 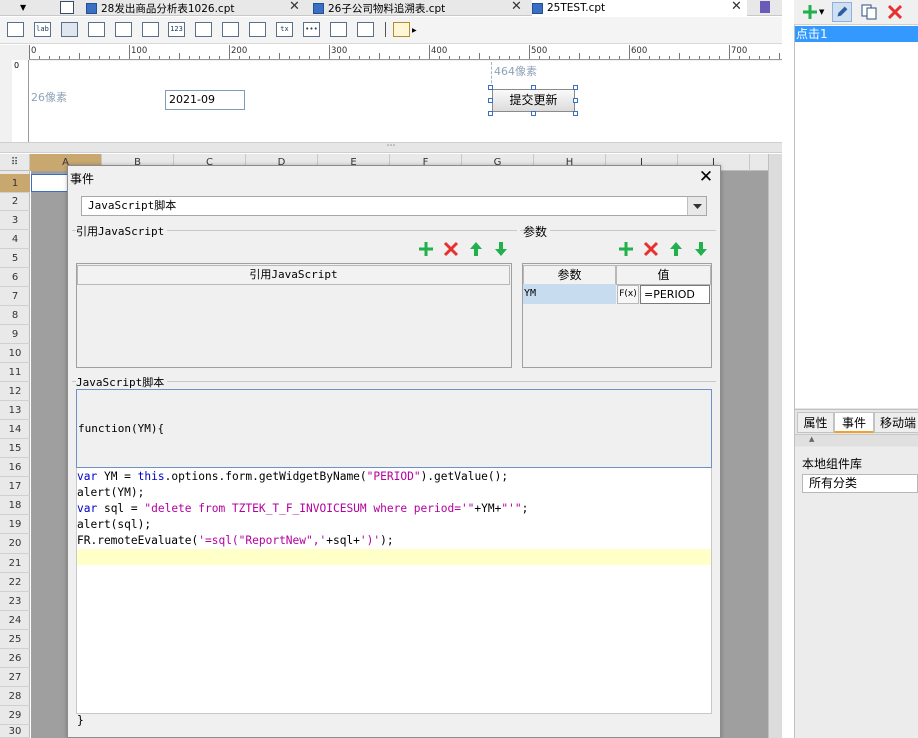 I want to click on row-header: 4, so click(x=15, y=239).